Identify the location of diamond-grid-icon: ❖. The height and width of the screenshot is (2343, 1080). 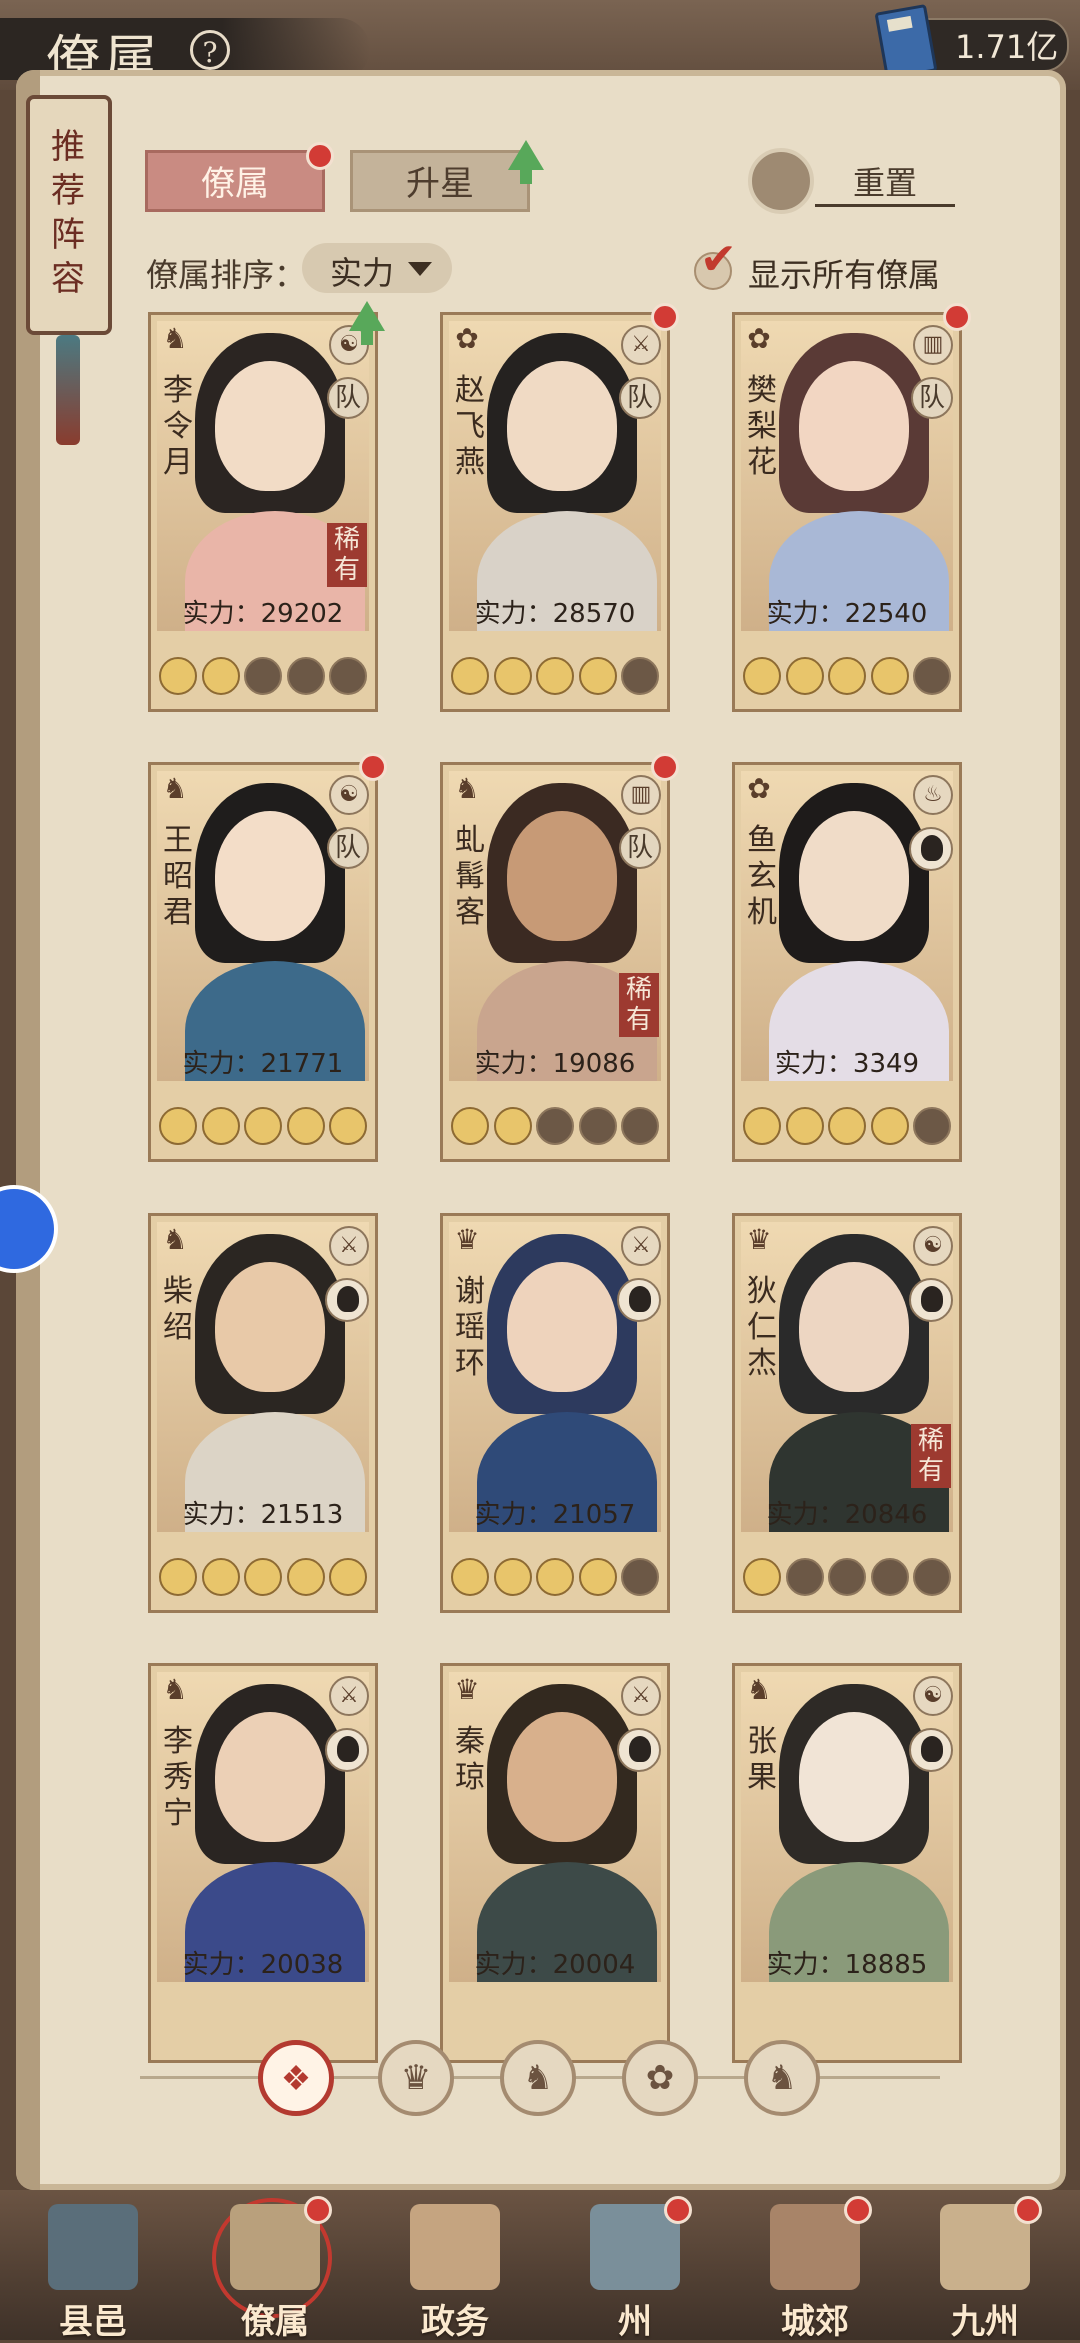
(296, 2078).